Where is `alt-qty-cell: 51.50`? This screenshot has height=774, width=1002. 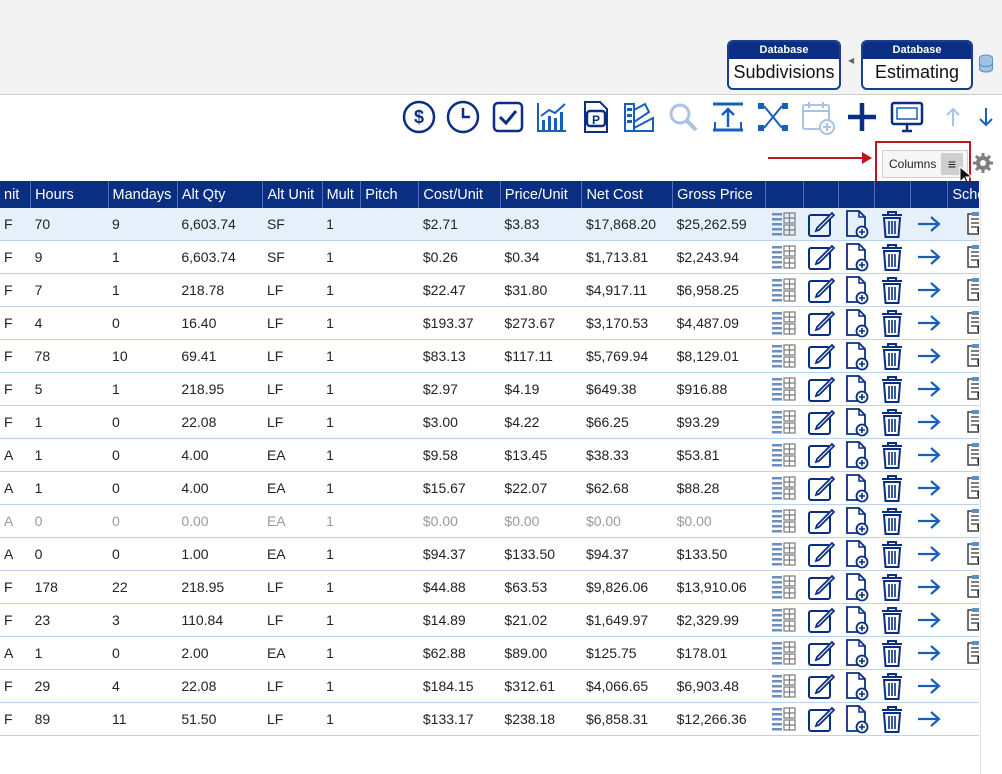 alt-qty-cell: 51.50 is located at coordinates (220, 719).